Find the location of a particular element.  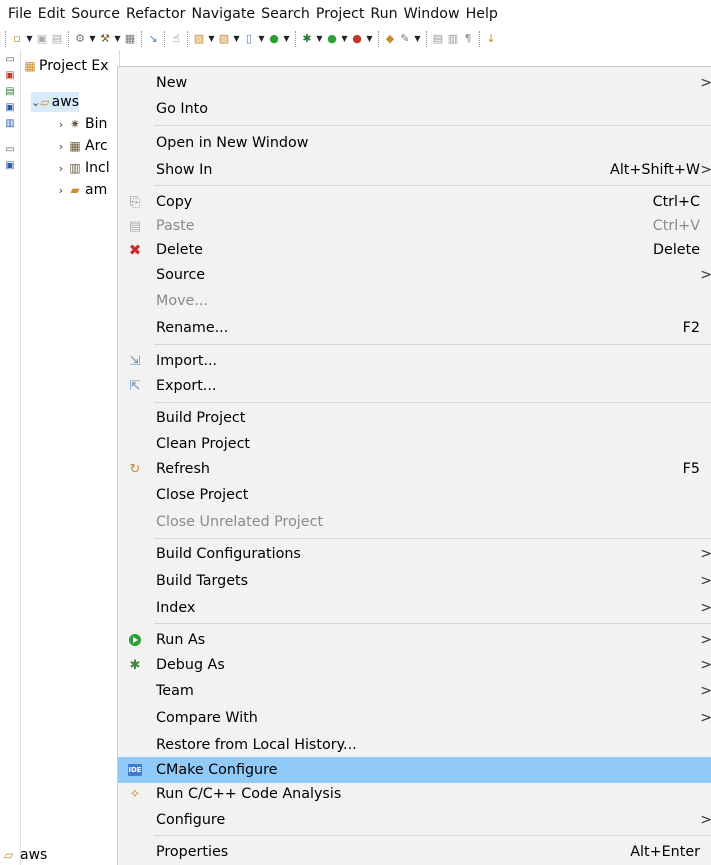

project-explorer-tab: ▦ Project Ex is located at coordinates (64, 66).